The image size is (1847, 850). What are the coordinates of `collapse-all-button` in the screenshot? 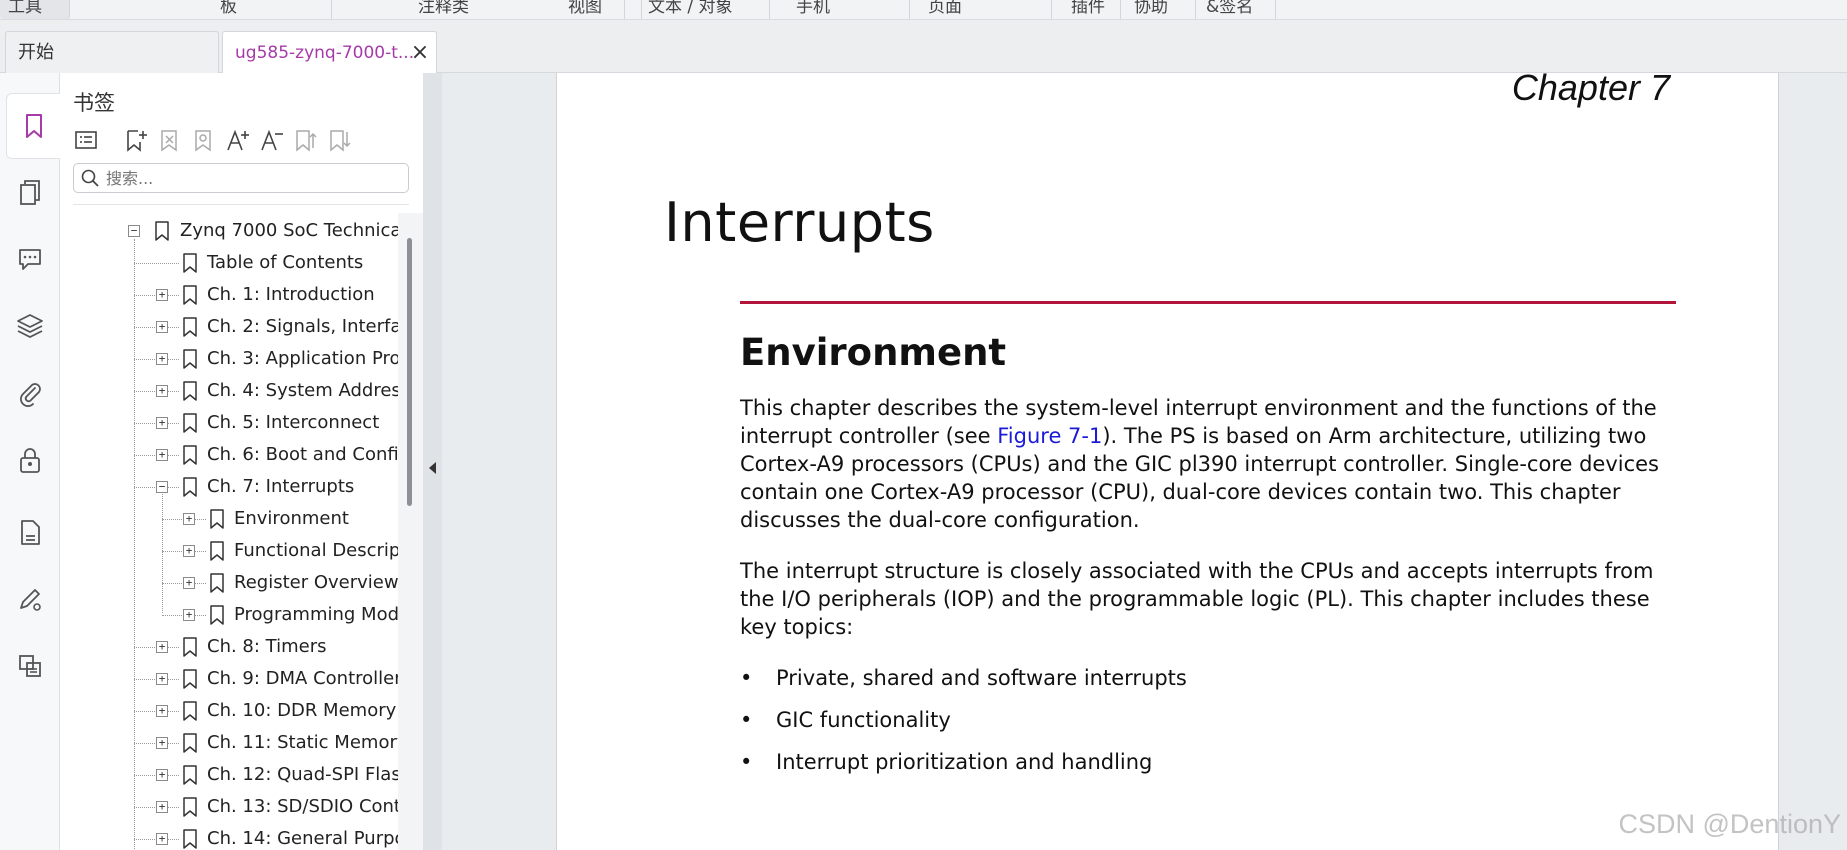 It's located at (340, 140).